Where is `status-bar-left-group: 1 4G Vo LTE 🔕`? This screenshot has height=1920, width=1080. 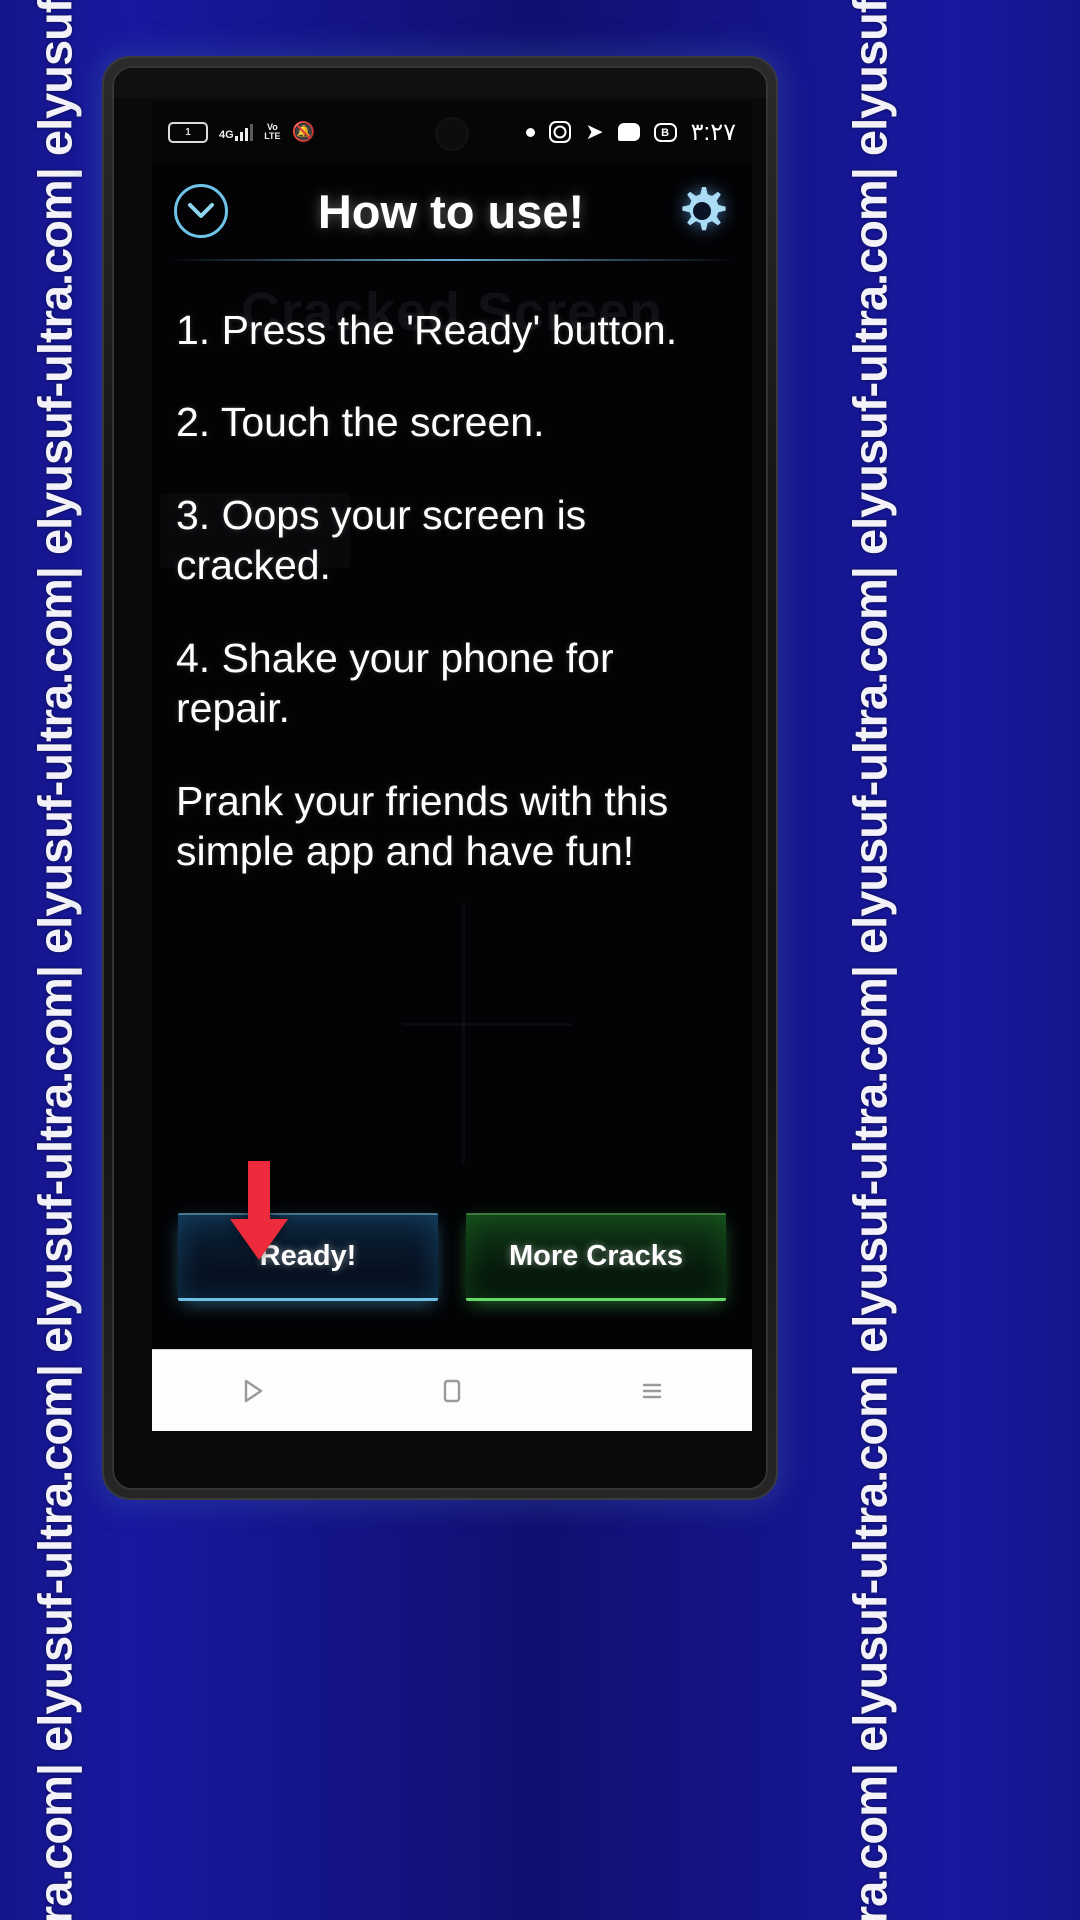 status-bar-left-group: 1 4G Vo LTE 🔕 is located at coordinates (242, 132).